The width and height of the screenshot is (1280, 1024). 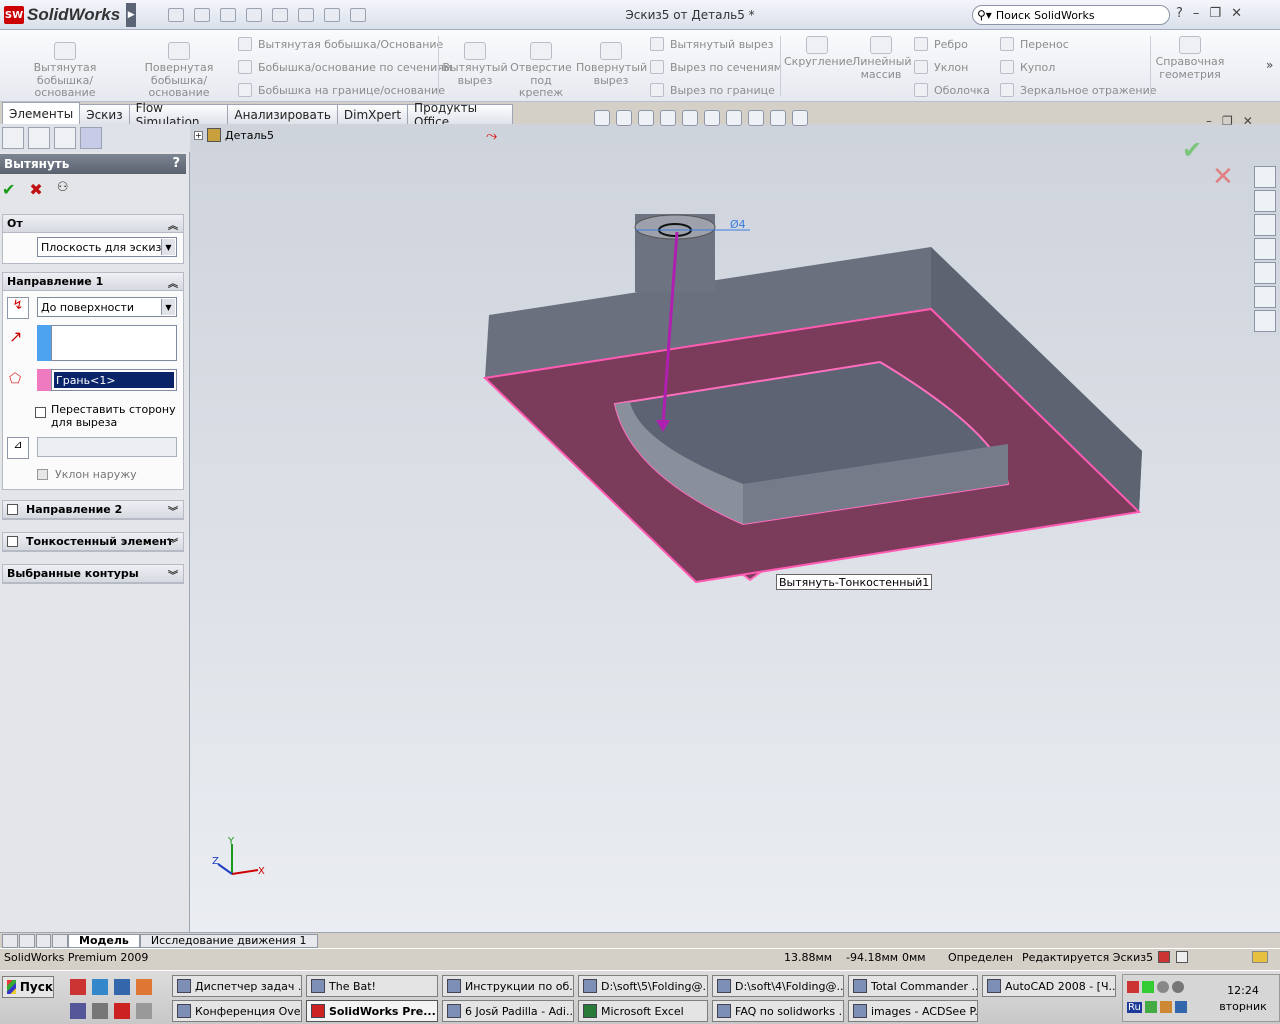 I want to click on opera-icon, so click(x=78, y=987).